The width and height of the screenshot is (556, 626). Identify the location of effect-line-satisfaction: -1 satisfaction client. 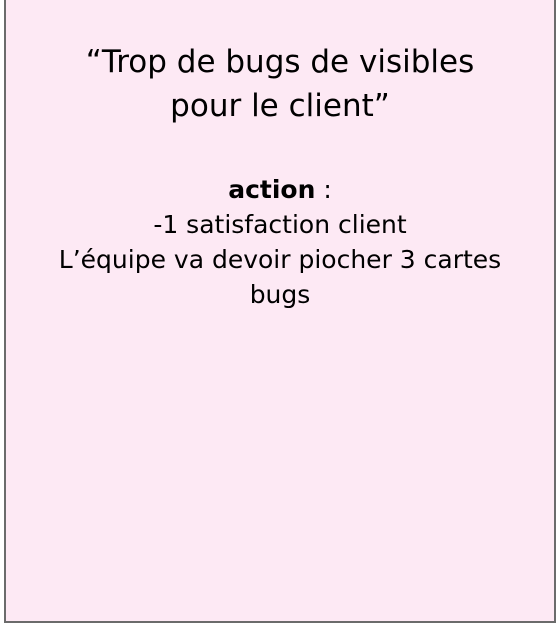
(280, 224).